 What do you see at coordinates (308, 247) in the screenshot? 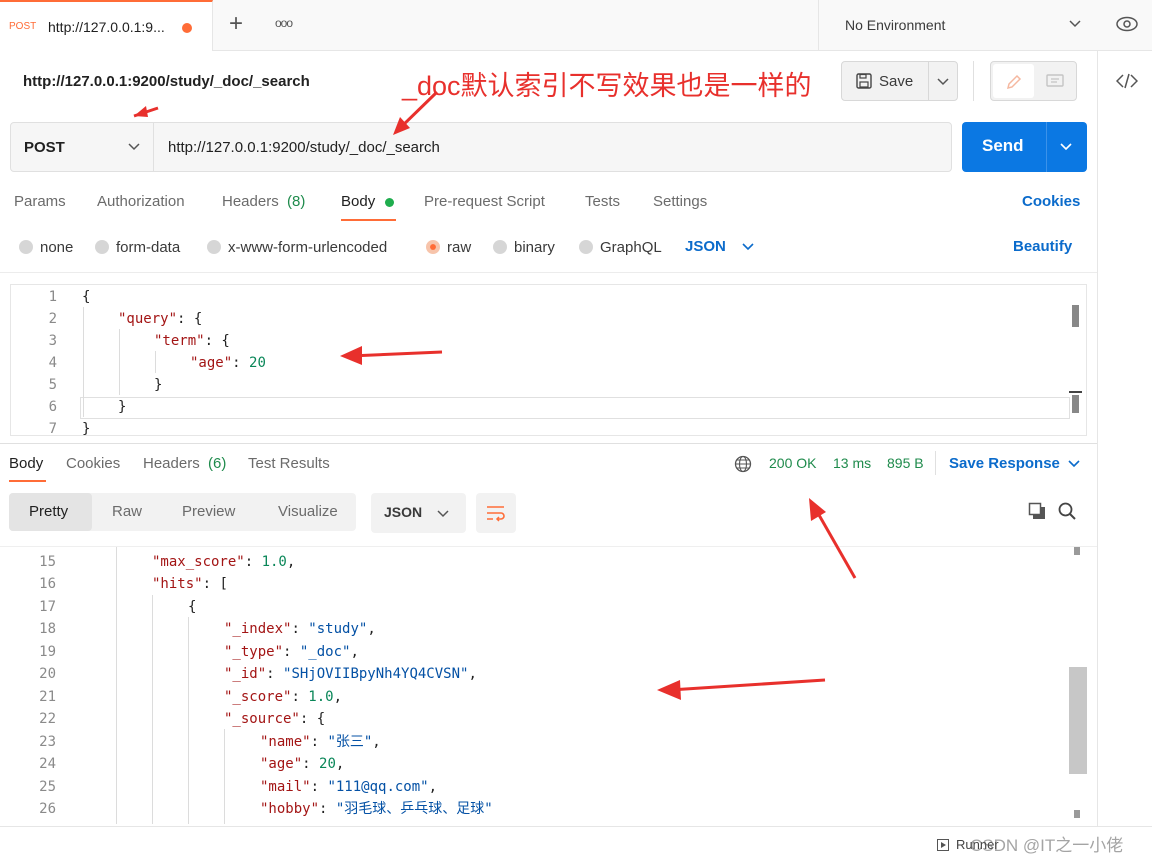
I see `radio-urlencoded-label: x-www-form-urlencoded` at bounding box center [308, 247].